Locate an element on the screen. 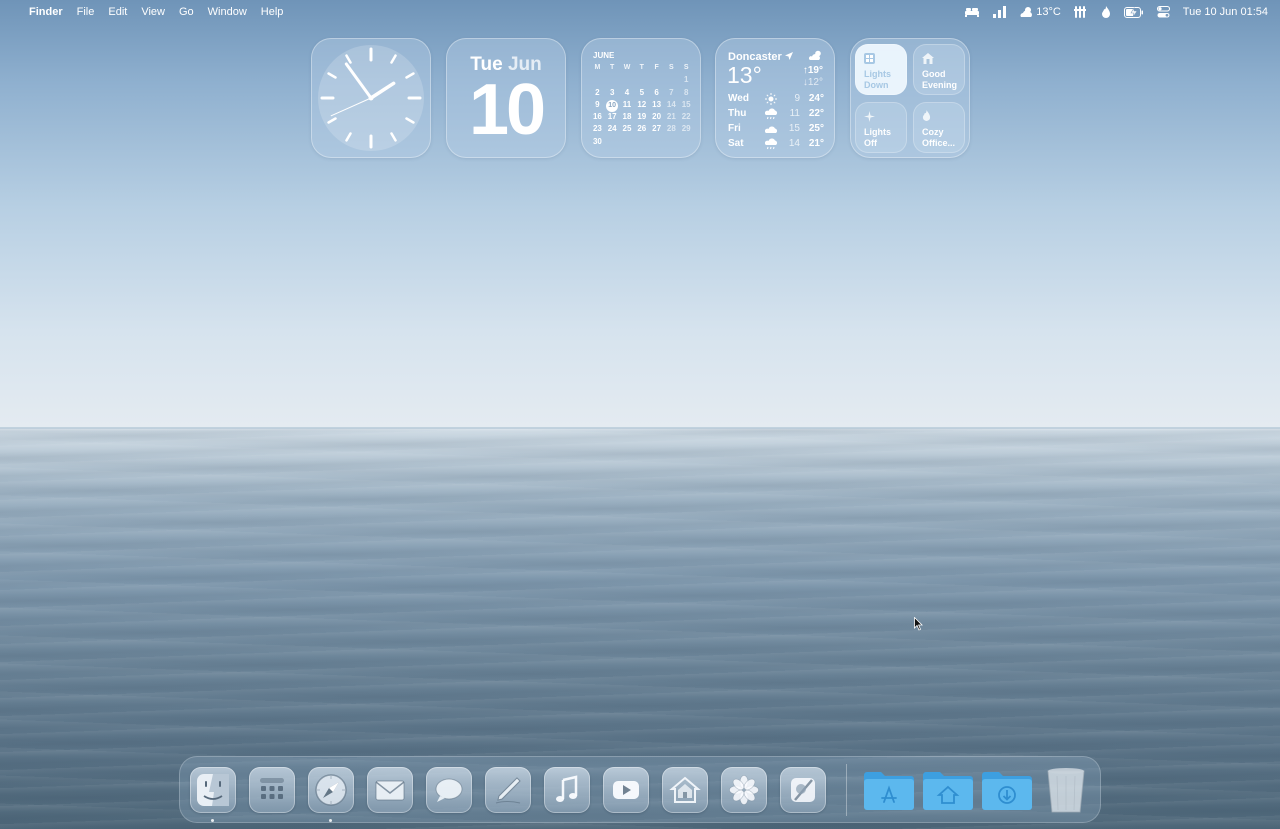 The image size is (1280, 829). cellular-signal-icon is located at coordinates (1000, 12).